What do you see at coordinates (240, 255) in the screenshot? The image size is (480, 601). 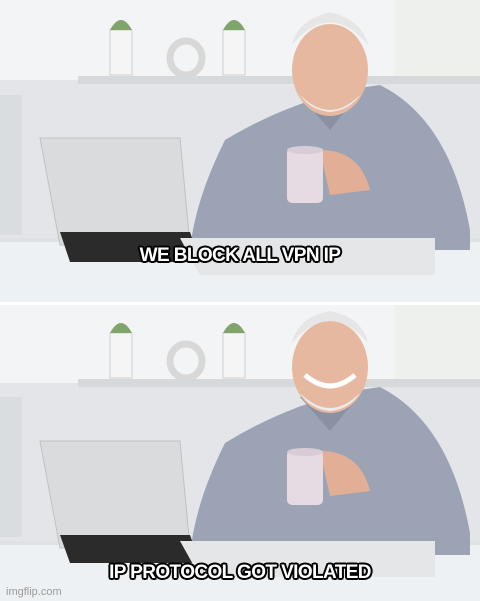 I see `caption-top: WE BLOCK ALL VPN IP` at bounding box center [240, 255].